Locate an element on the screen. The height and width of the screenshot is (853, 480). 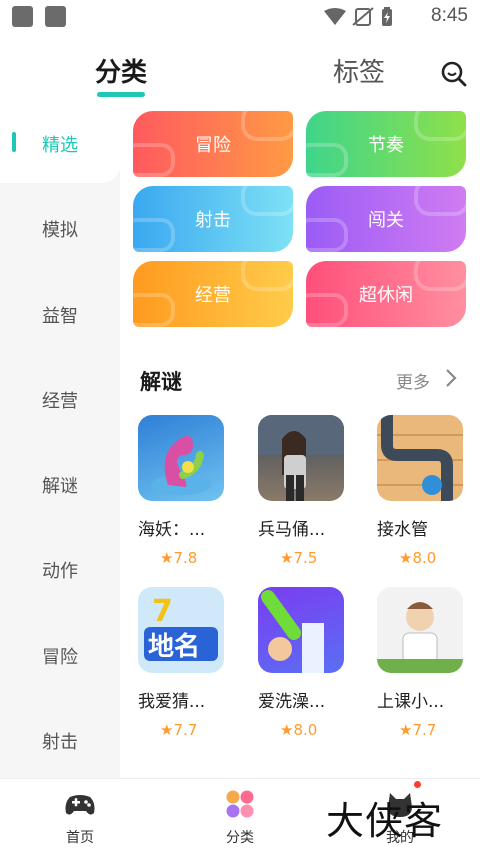
app-rating: ★7.8 is located at coordinates (179, 558).